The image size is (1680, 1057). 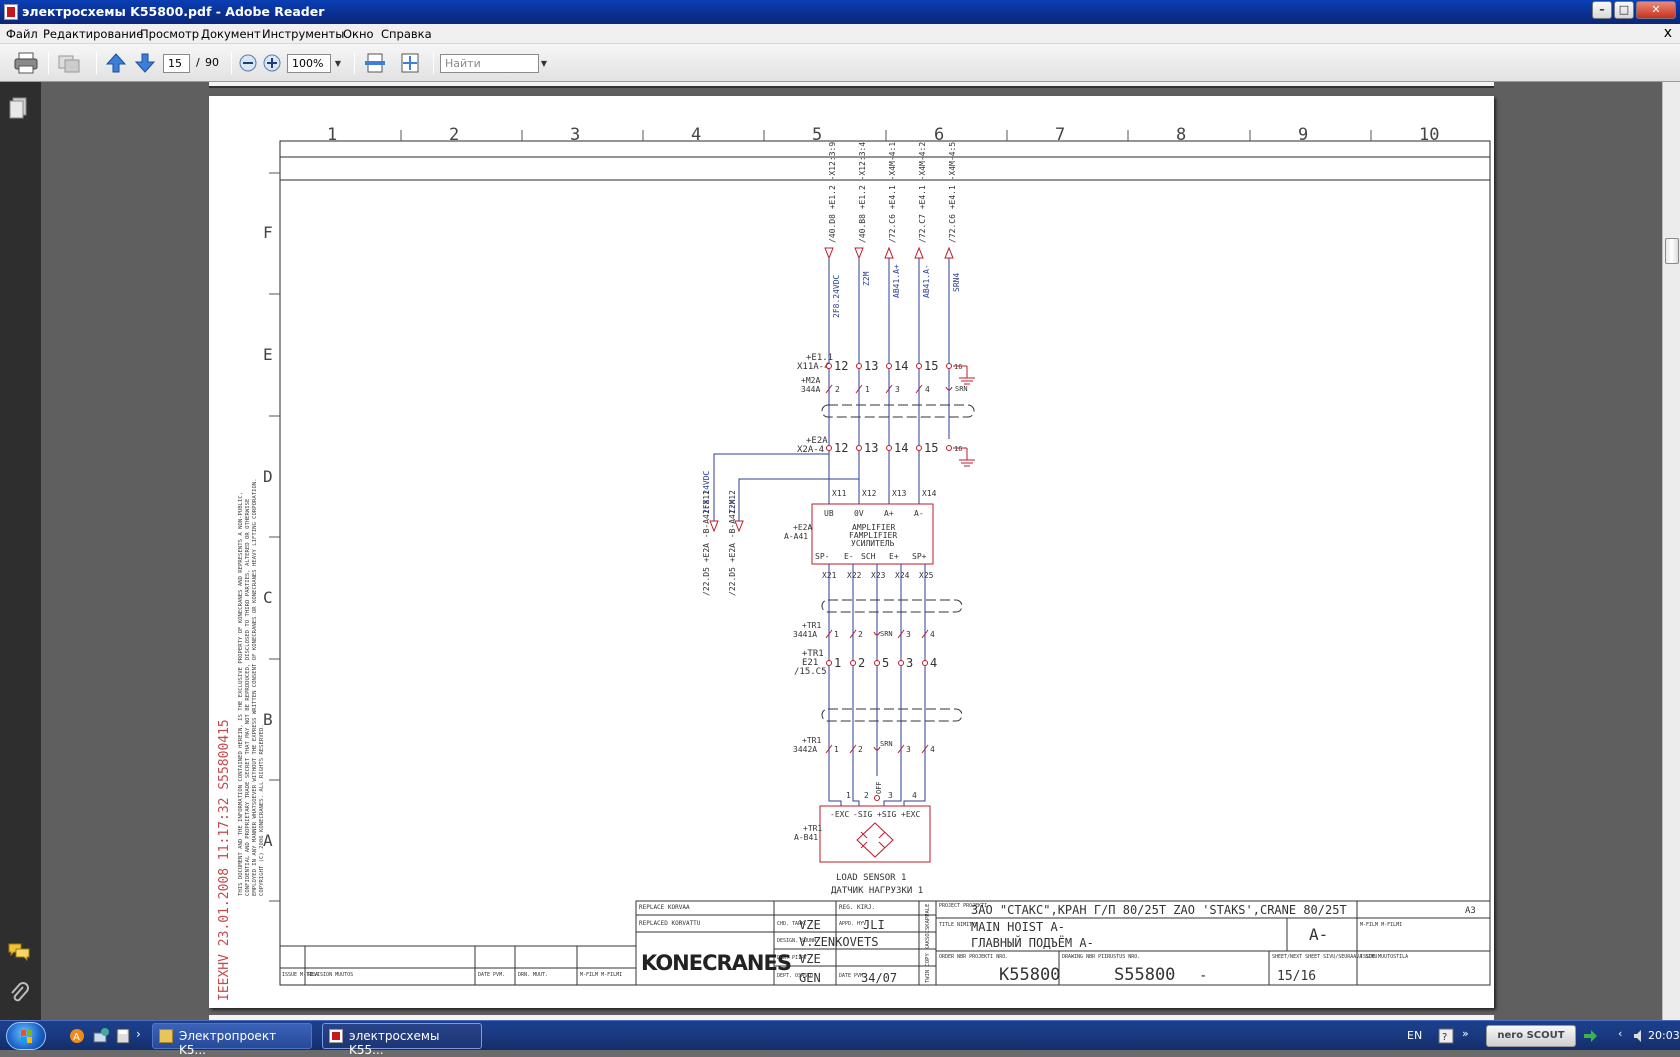 I want to click on terminal-tag: X12, so click(x=869, y=493).